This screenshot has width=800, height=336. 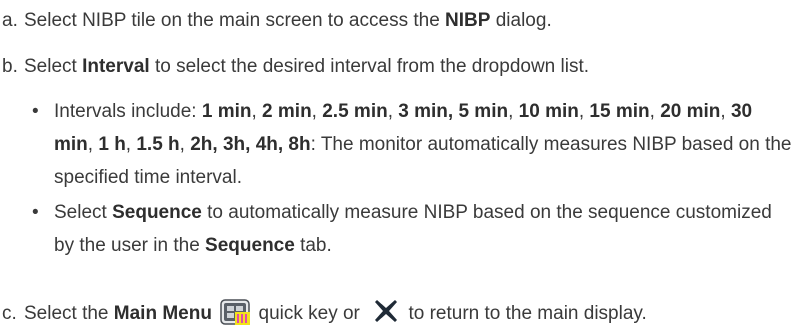 I want to click on sequence-text-3: tab., so click(x=313, y=245).